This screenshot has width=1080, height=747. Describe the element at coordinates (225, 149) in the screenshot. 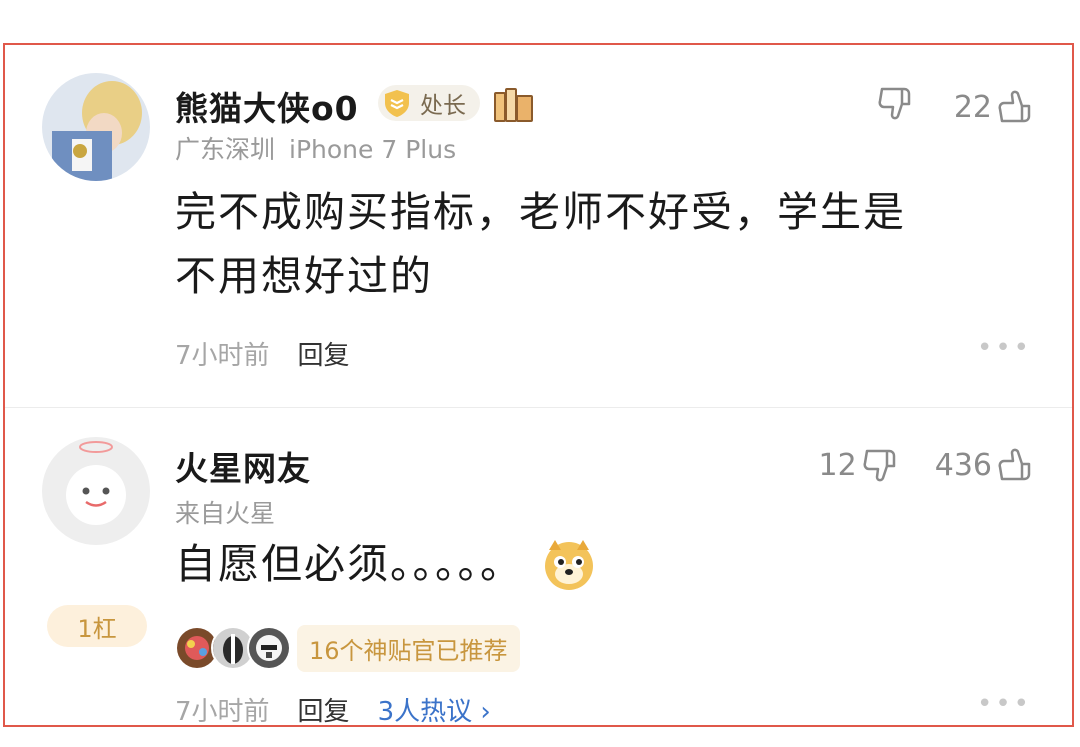

I see `location: 广东深圳` at that location.